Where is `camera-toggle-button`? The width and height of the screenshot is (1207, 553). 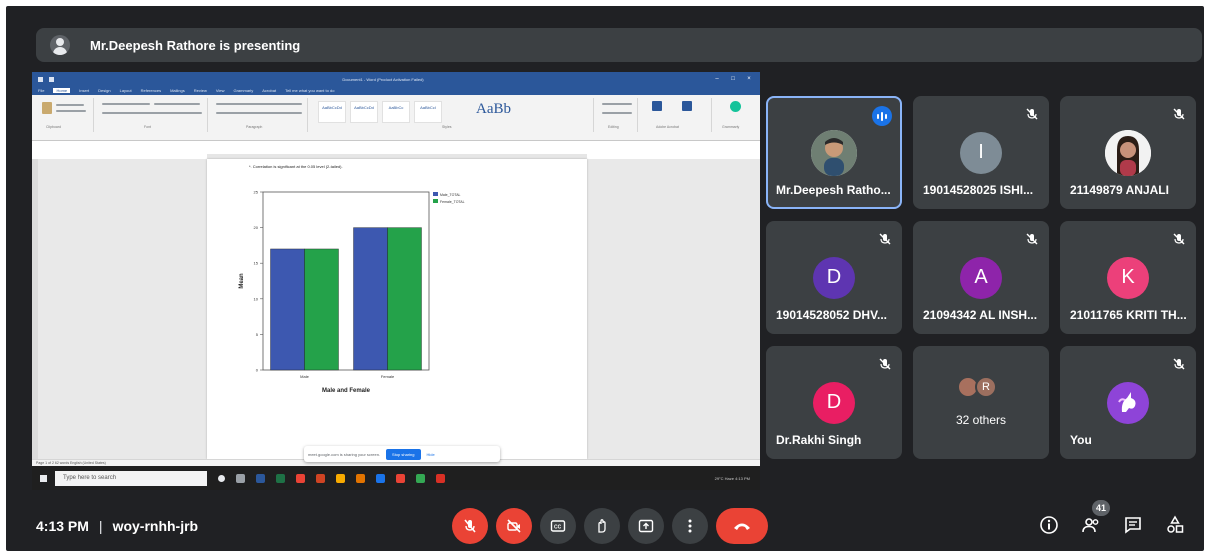
camera-toggle-button is located at coordinates (514, 526).